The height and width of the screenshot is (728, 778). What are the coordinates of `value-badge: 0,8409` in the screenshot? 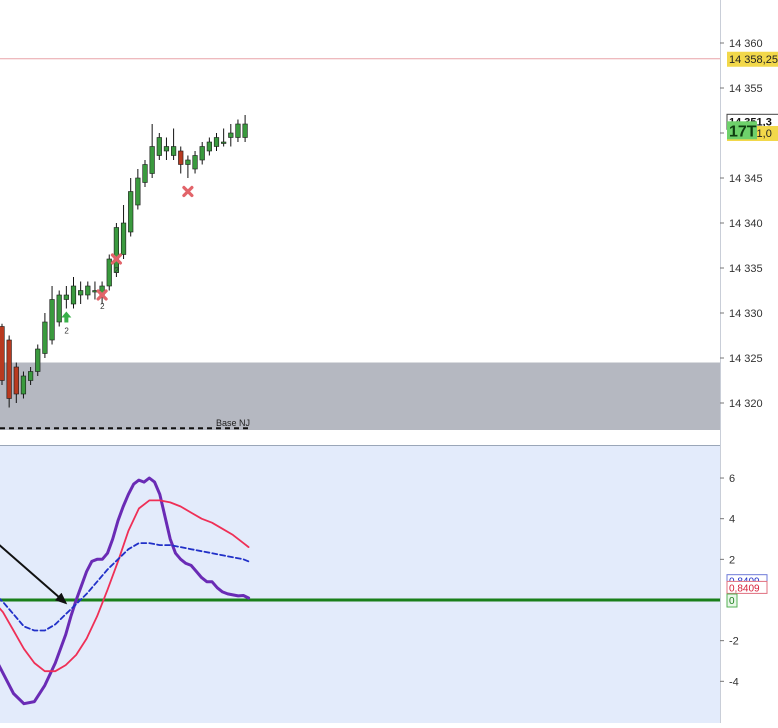 It's located at (747, 587).